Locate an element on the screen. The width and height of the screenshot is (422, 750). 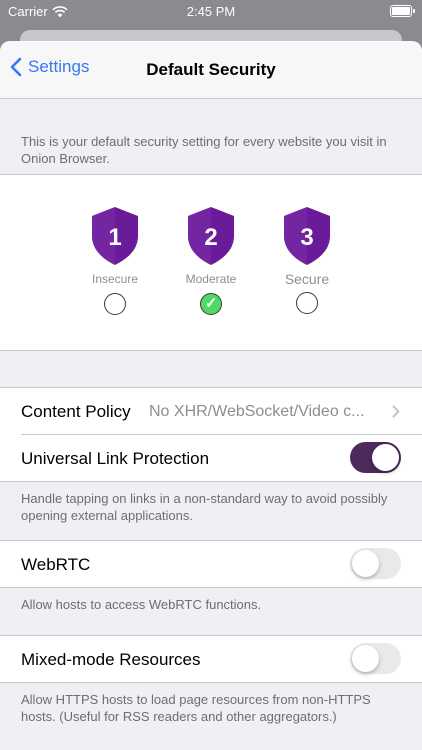
level-2-name: Moderate is located at coordinates (211, 279).